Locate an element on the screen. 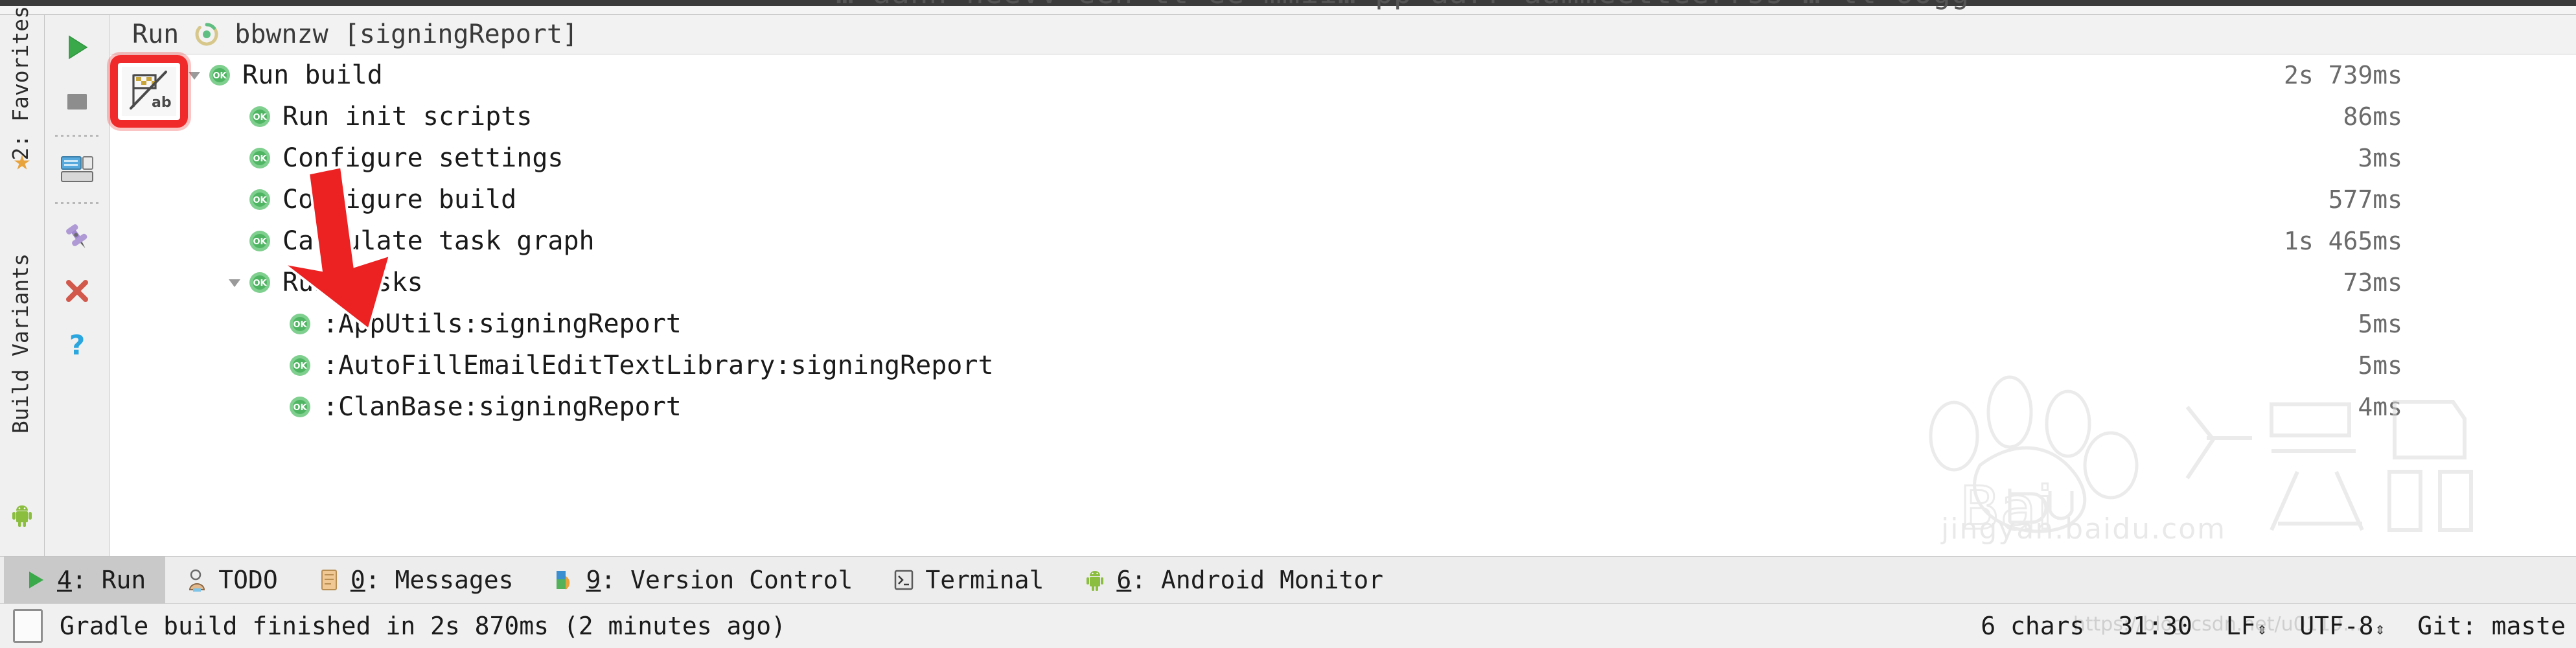 This screenshot has height=648, width=2576. vcs-icon is located at coordinates (565, 580).